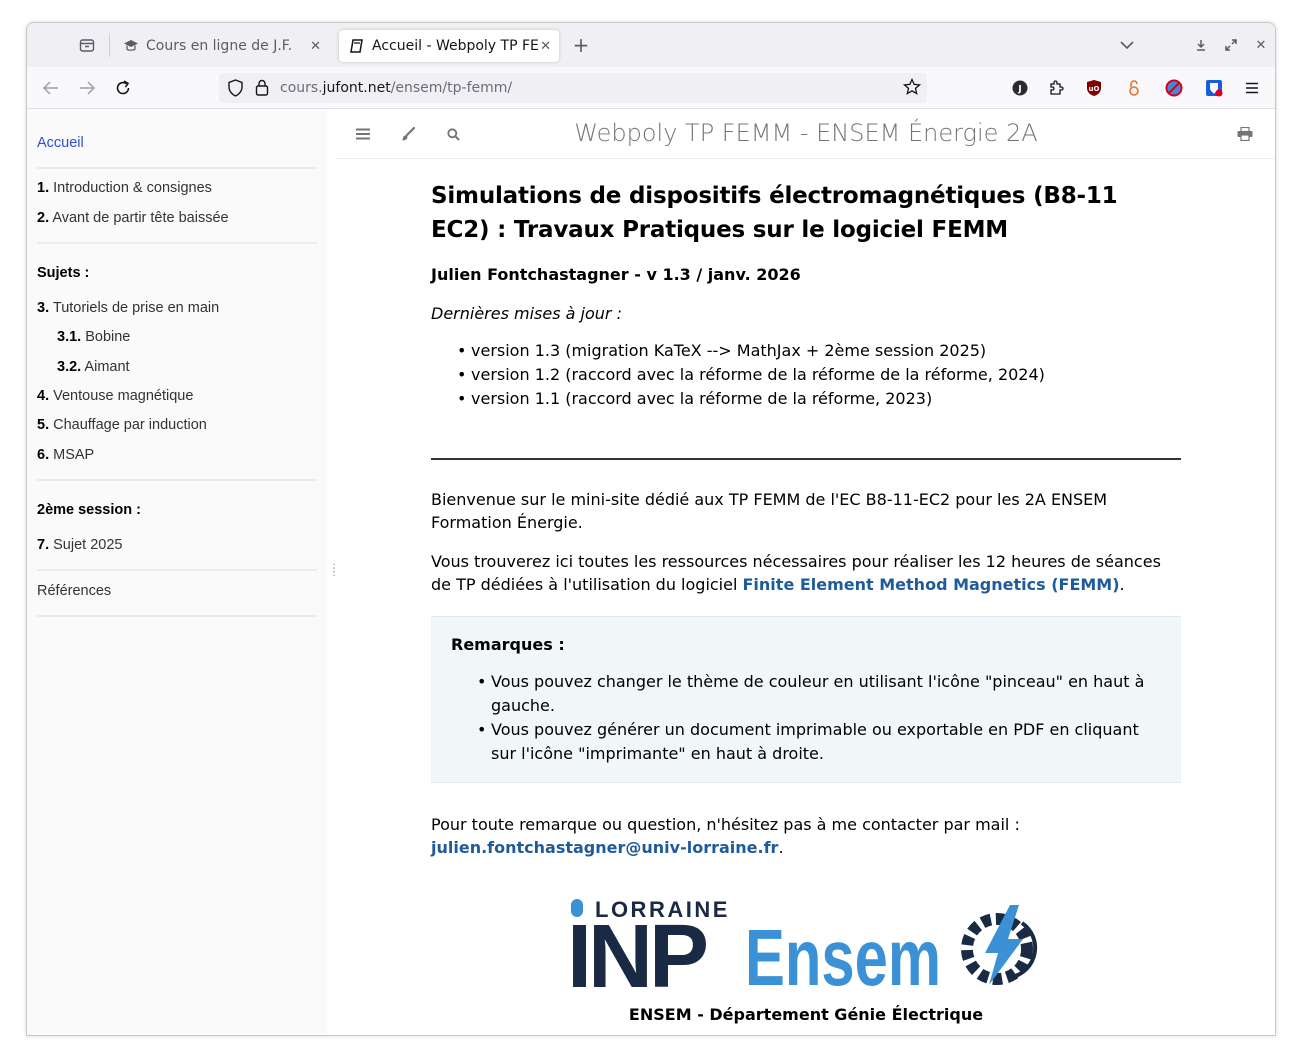  I want to click on sidebar-item-aimant: 3.2. Aimant, so click(93, 367).